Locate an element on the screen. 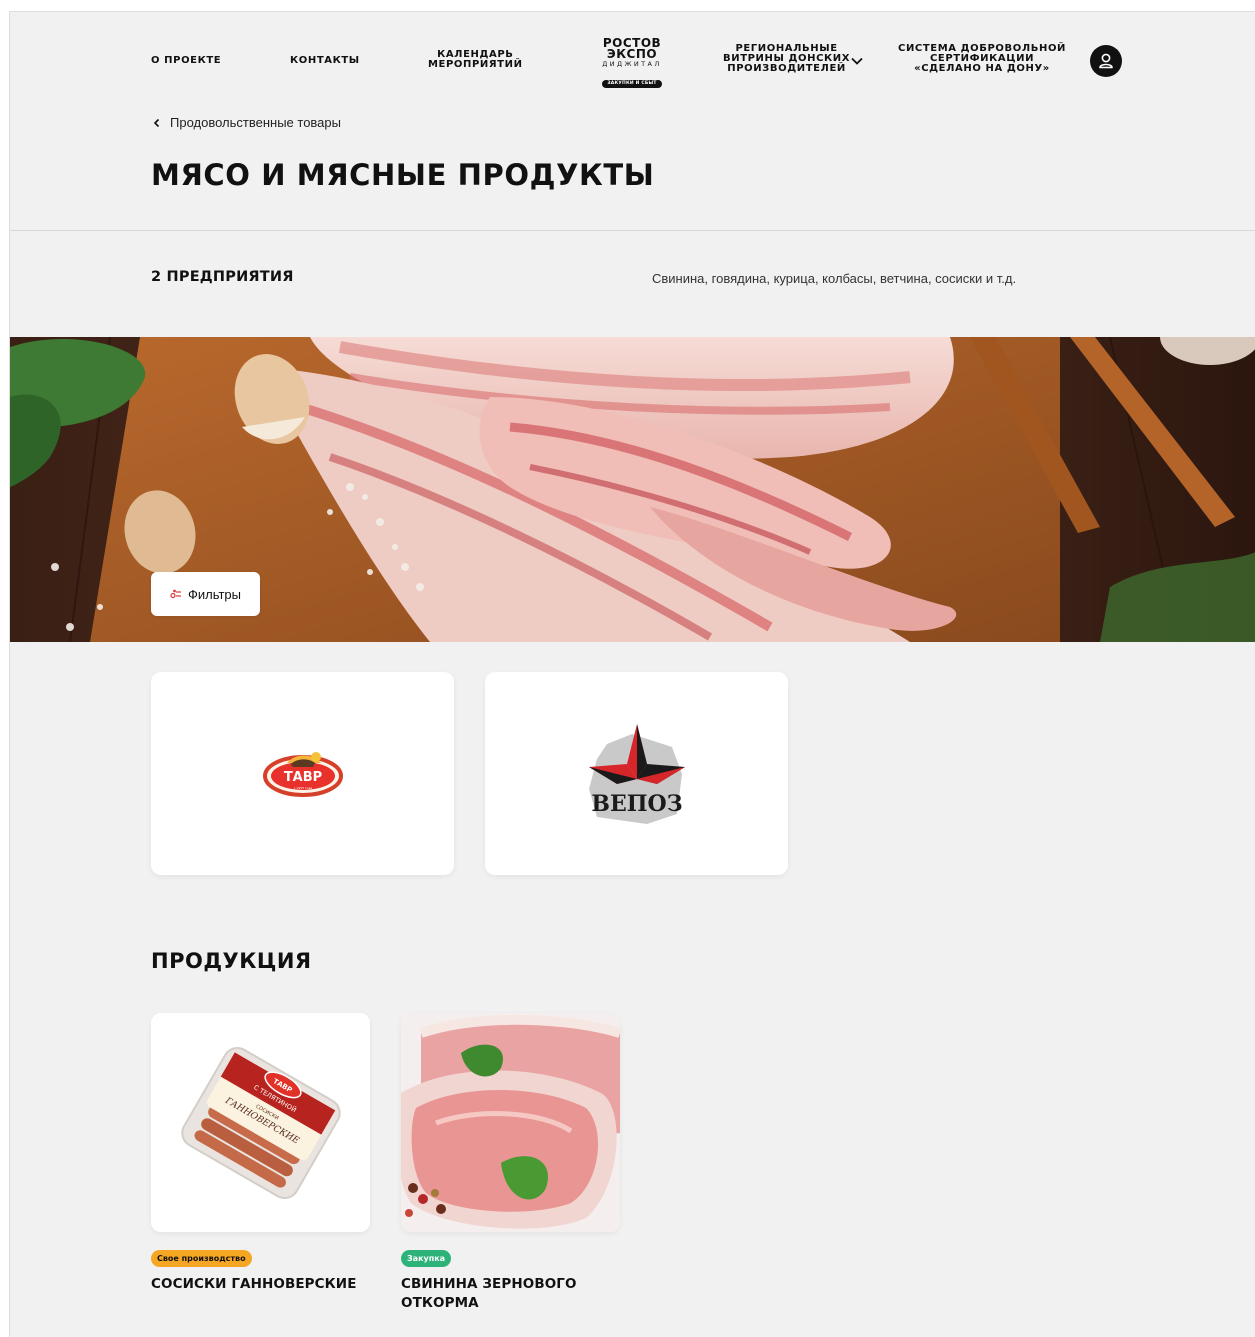  product-badge-purchase: Закупка is located at coordinates (426, 1258).